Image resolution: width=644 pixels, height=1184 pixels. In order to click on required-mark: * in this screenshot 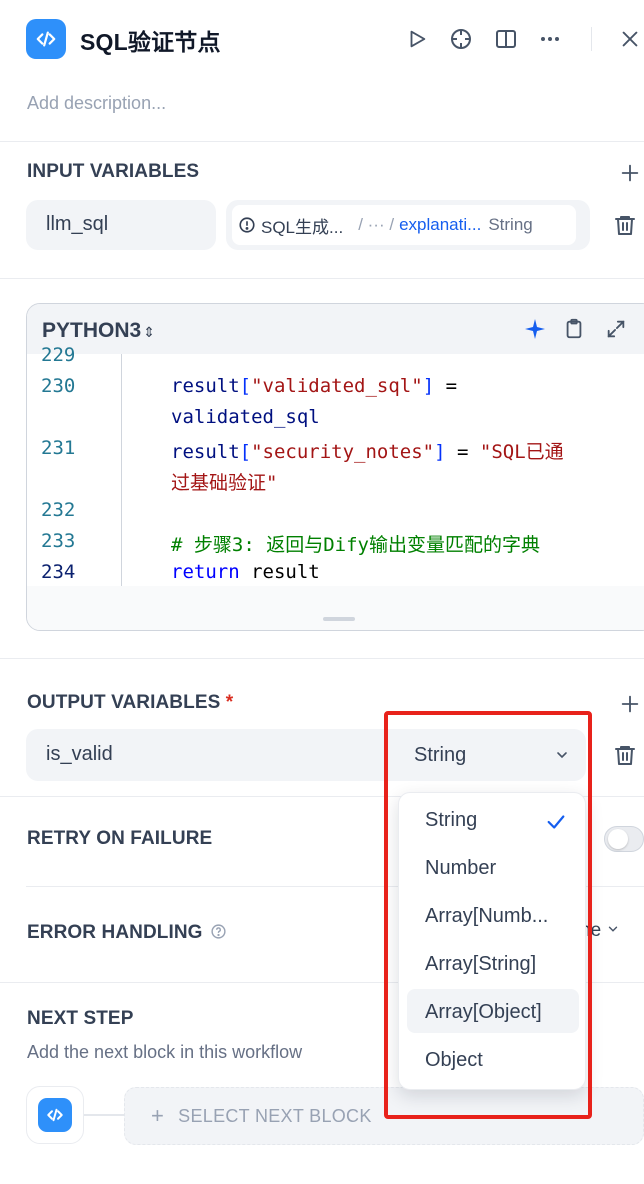, I will do `click(229, 702)`.